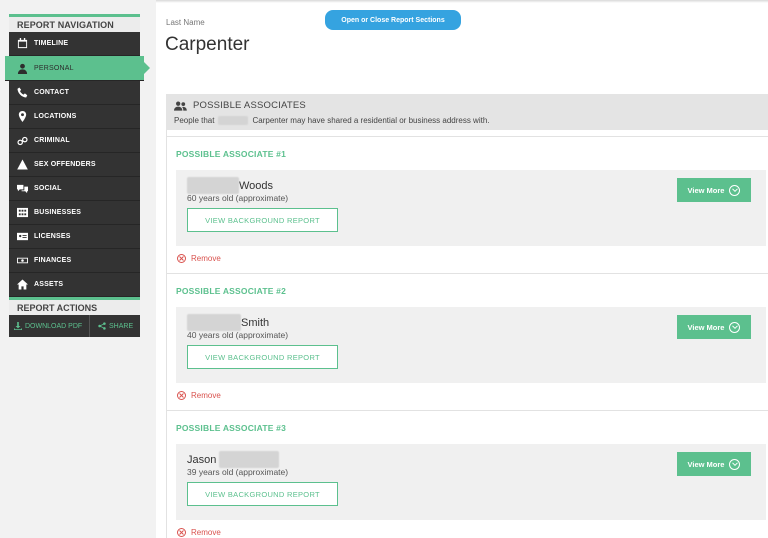 The width and height of the screenshot is (768, 538). Describe the element at coordinates (48, 188) in the screenshot. I see `nav-item-label: SOCIAL` at that location.